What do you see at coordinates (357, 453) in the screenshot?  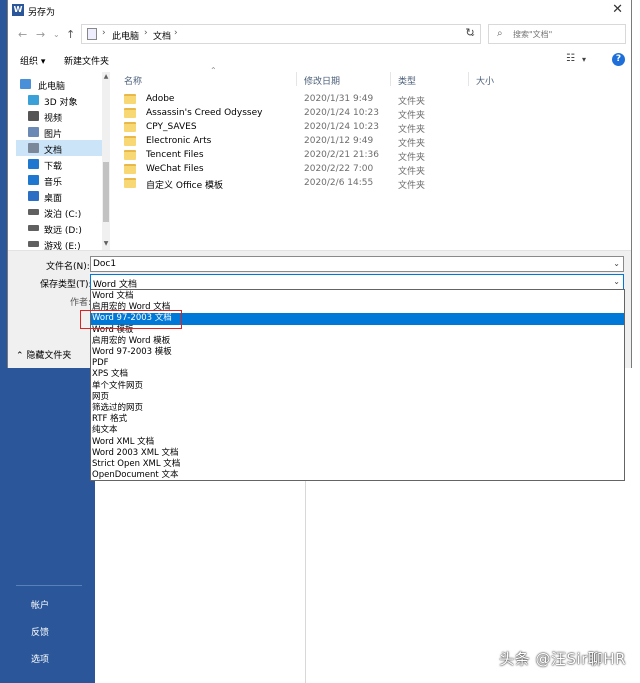 I see `dropdown-option: Word 2003 XML 文档` at bounding box center [357, 453].